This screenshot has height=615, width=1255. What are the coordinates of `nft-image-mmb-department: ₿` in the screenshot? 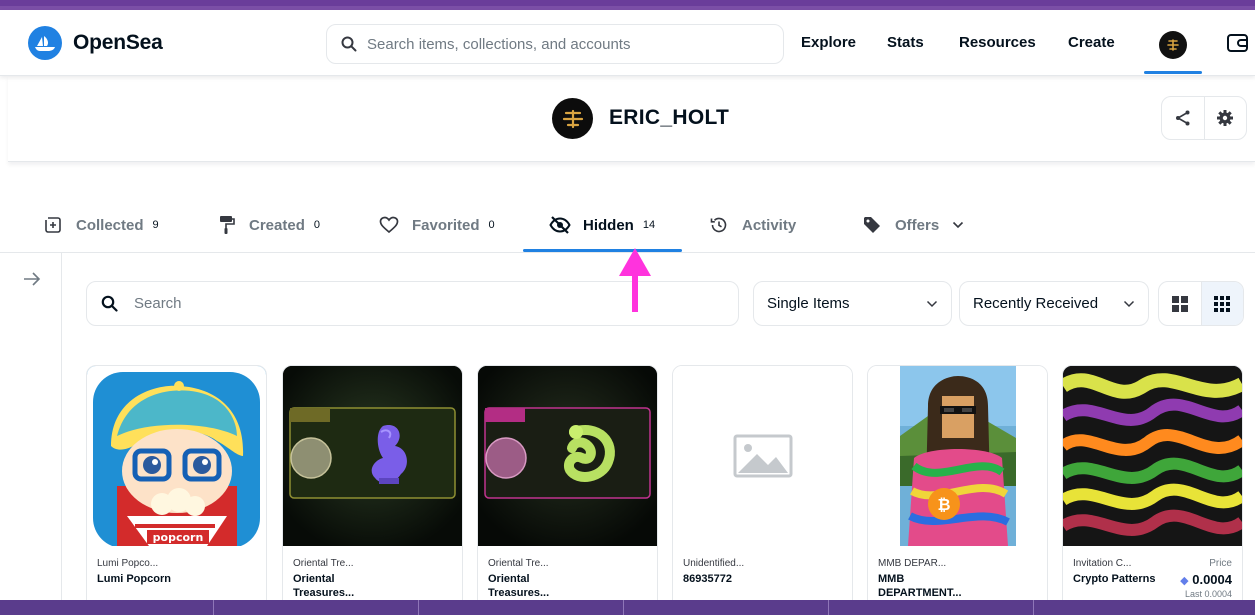 It's located at (957, 456).